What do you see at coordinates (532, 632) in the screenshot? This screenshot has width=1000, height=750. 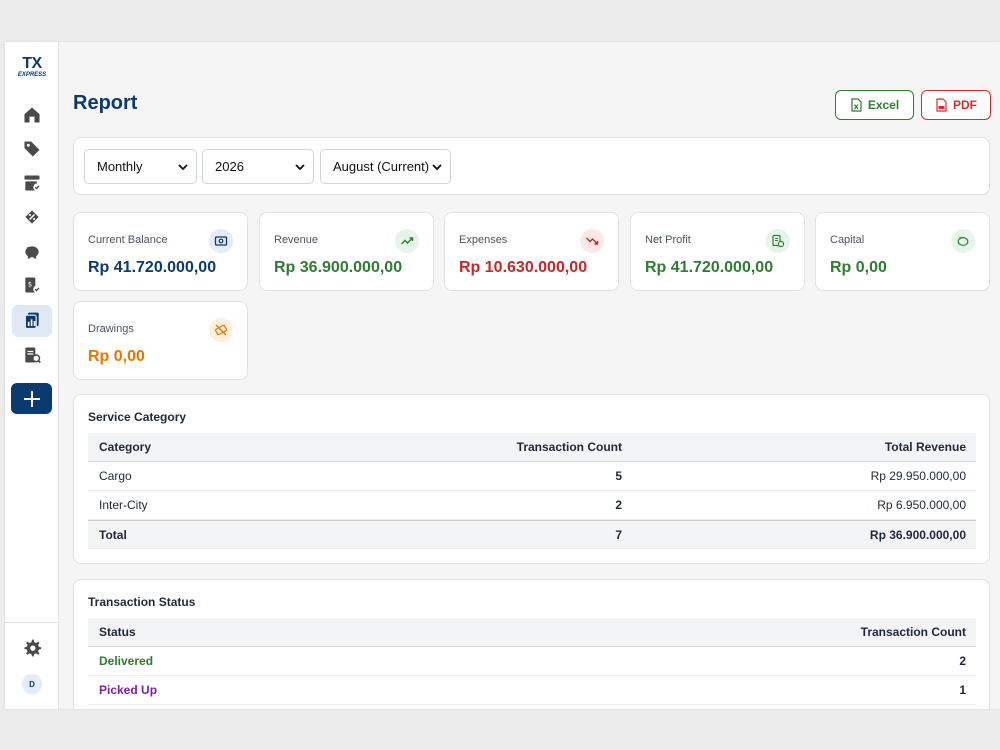 I see `table-header-row: Status Transaction Count` at bounding box center [532, 632].